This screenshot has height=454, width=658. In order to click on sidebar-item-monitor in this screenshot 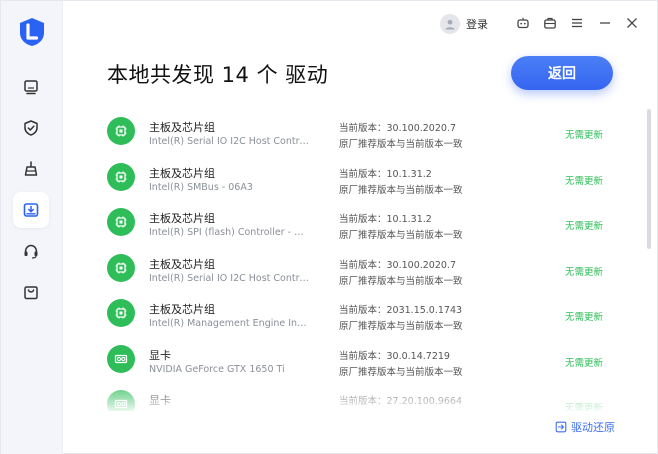, I will do `click(31, 87)`.